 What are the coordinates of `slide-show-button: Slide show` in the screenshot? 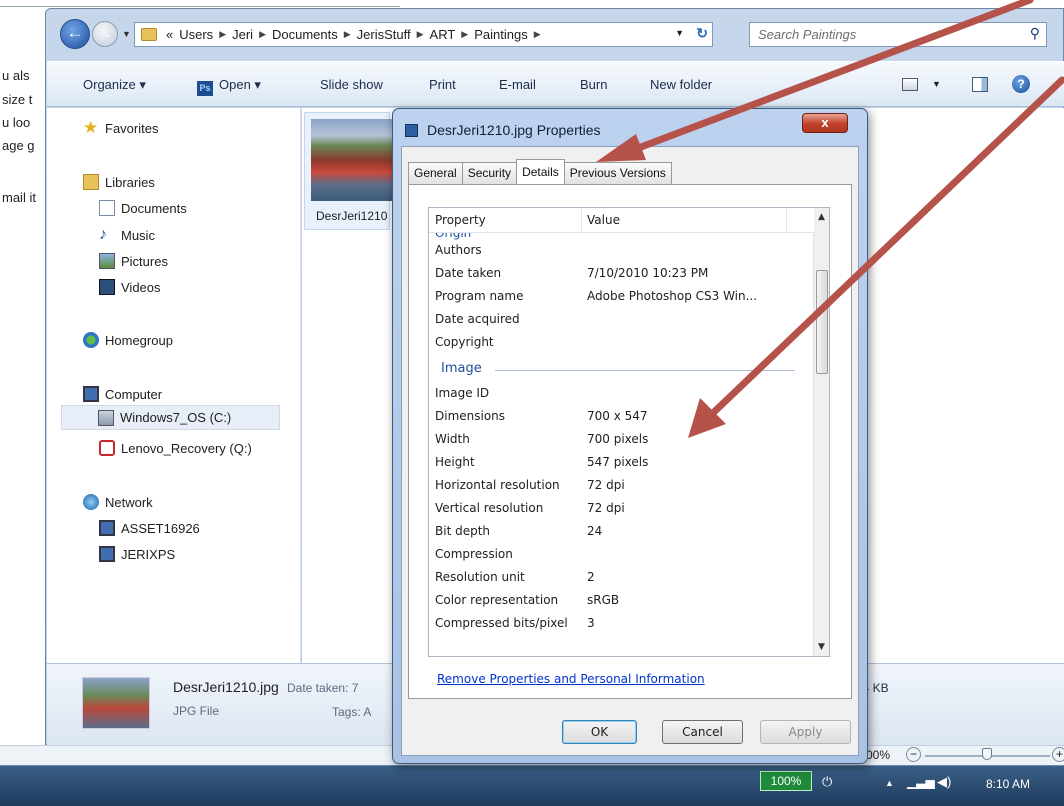 It's located at (351, 84).